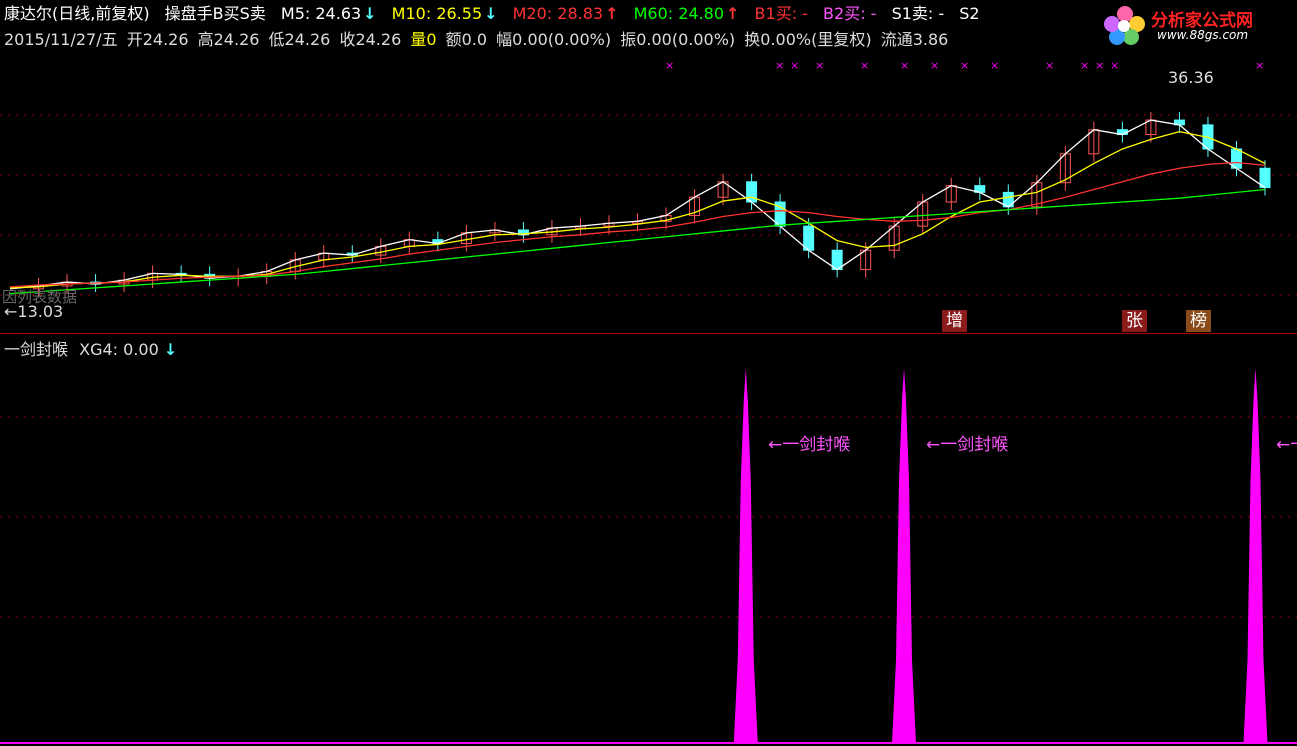 The width and height of the screenshot is (1297, 746). I want to click on badge-zeng: 增, so click(954, 321).